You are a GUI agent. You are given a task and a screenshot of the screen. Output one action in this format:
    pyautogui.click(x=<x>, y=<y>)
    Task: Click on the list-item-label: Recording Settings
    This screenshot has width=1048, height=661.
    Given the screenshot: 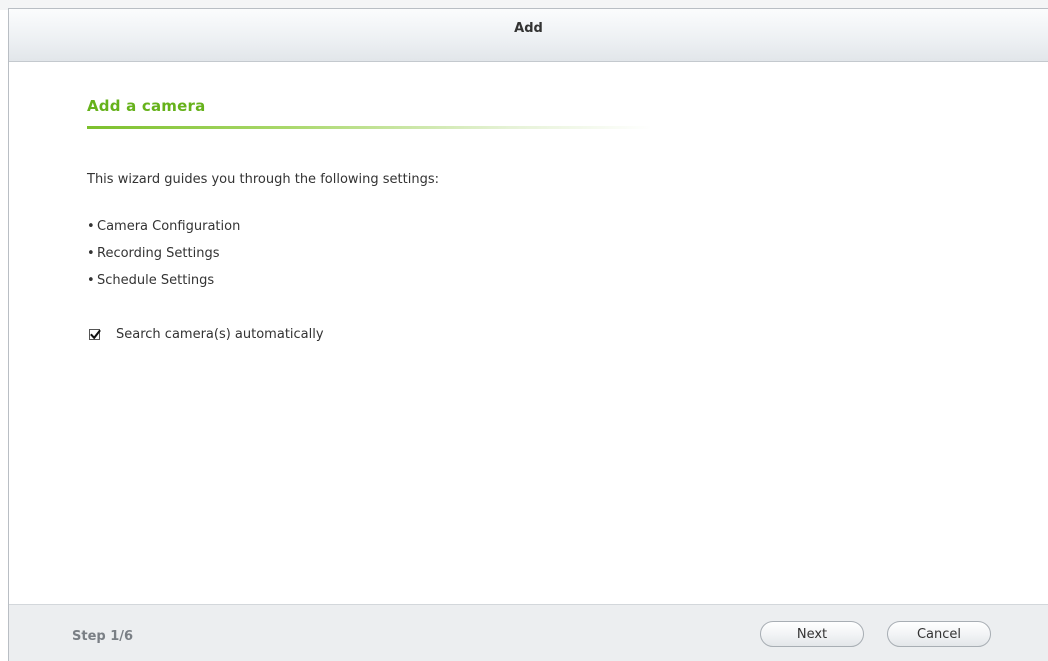 What is the action you would take?
    pyautogui.click(x=158, y=253)
    